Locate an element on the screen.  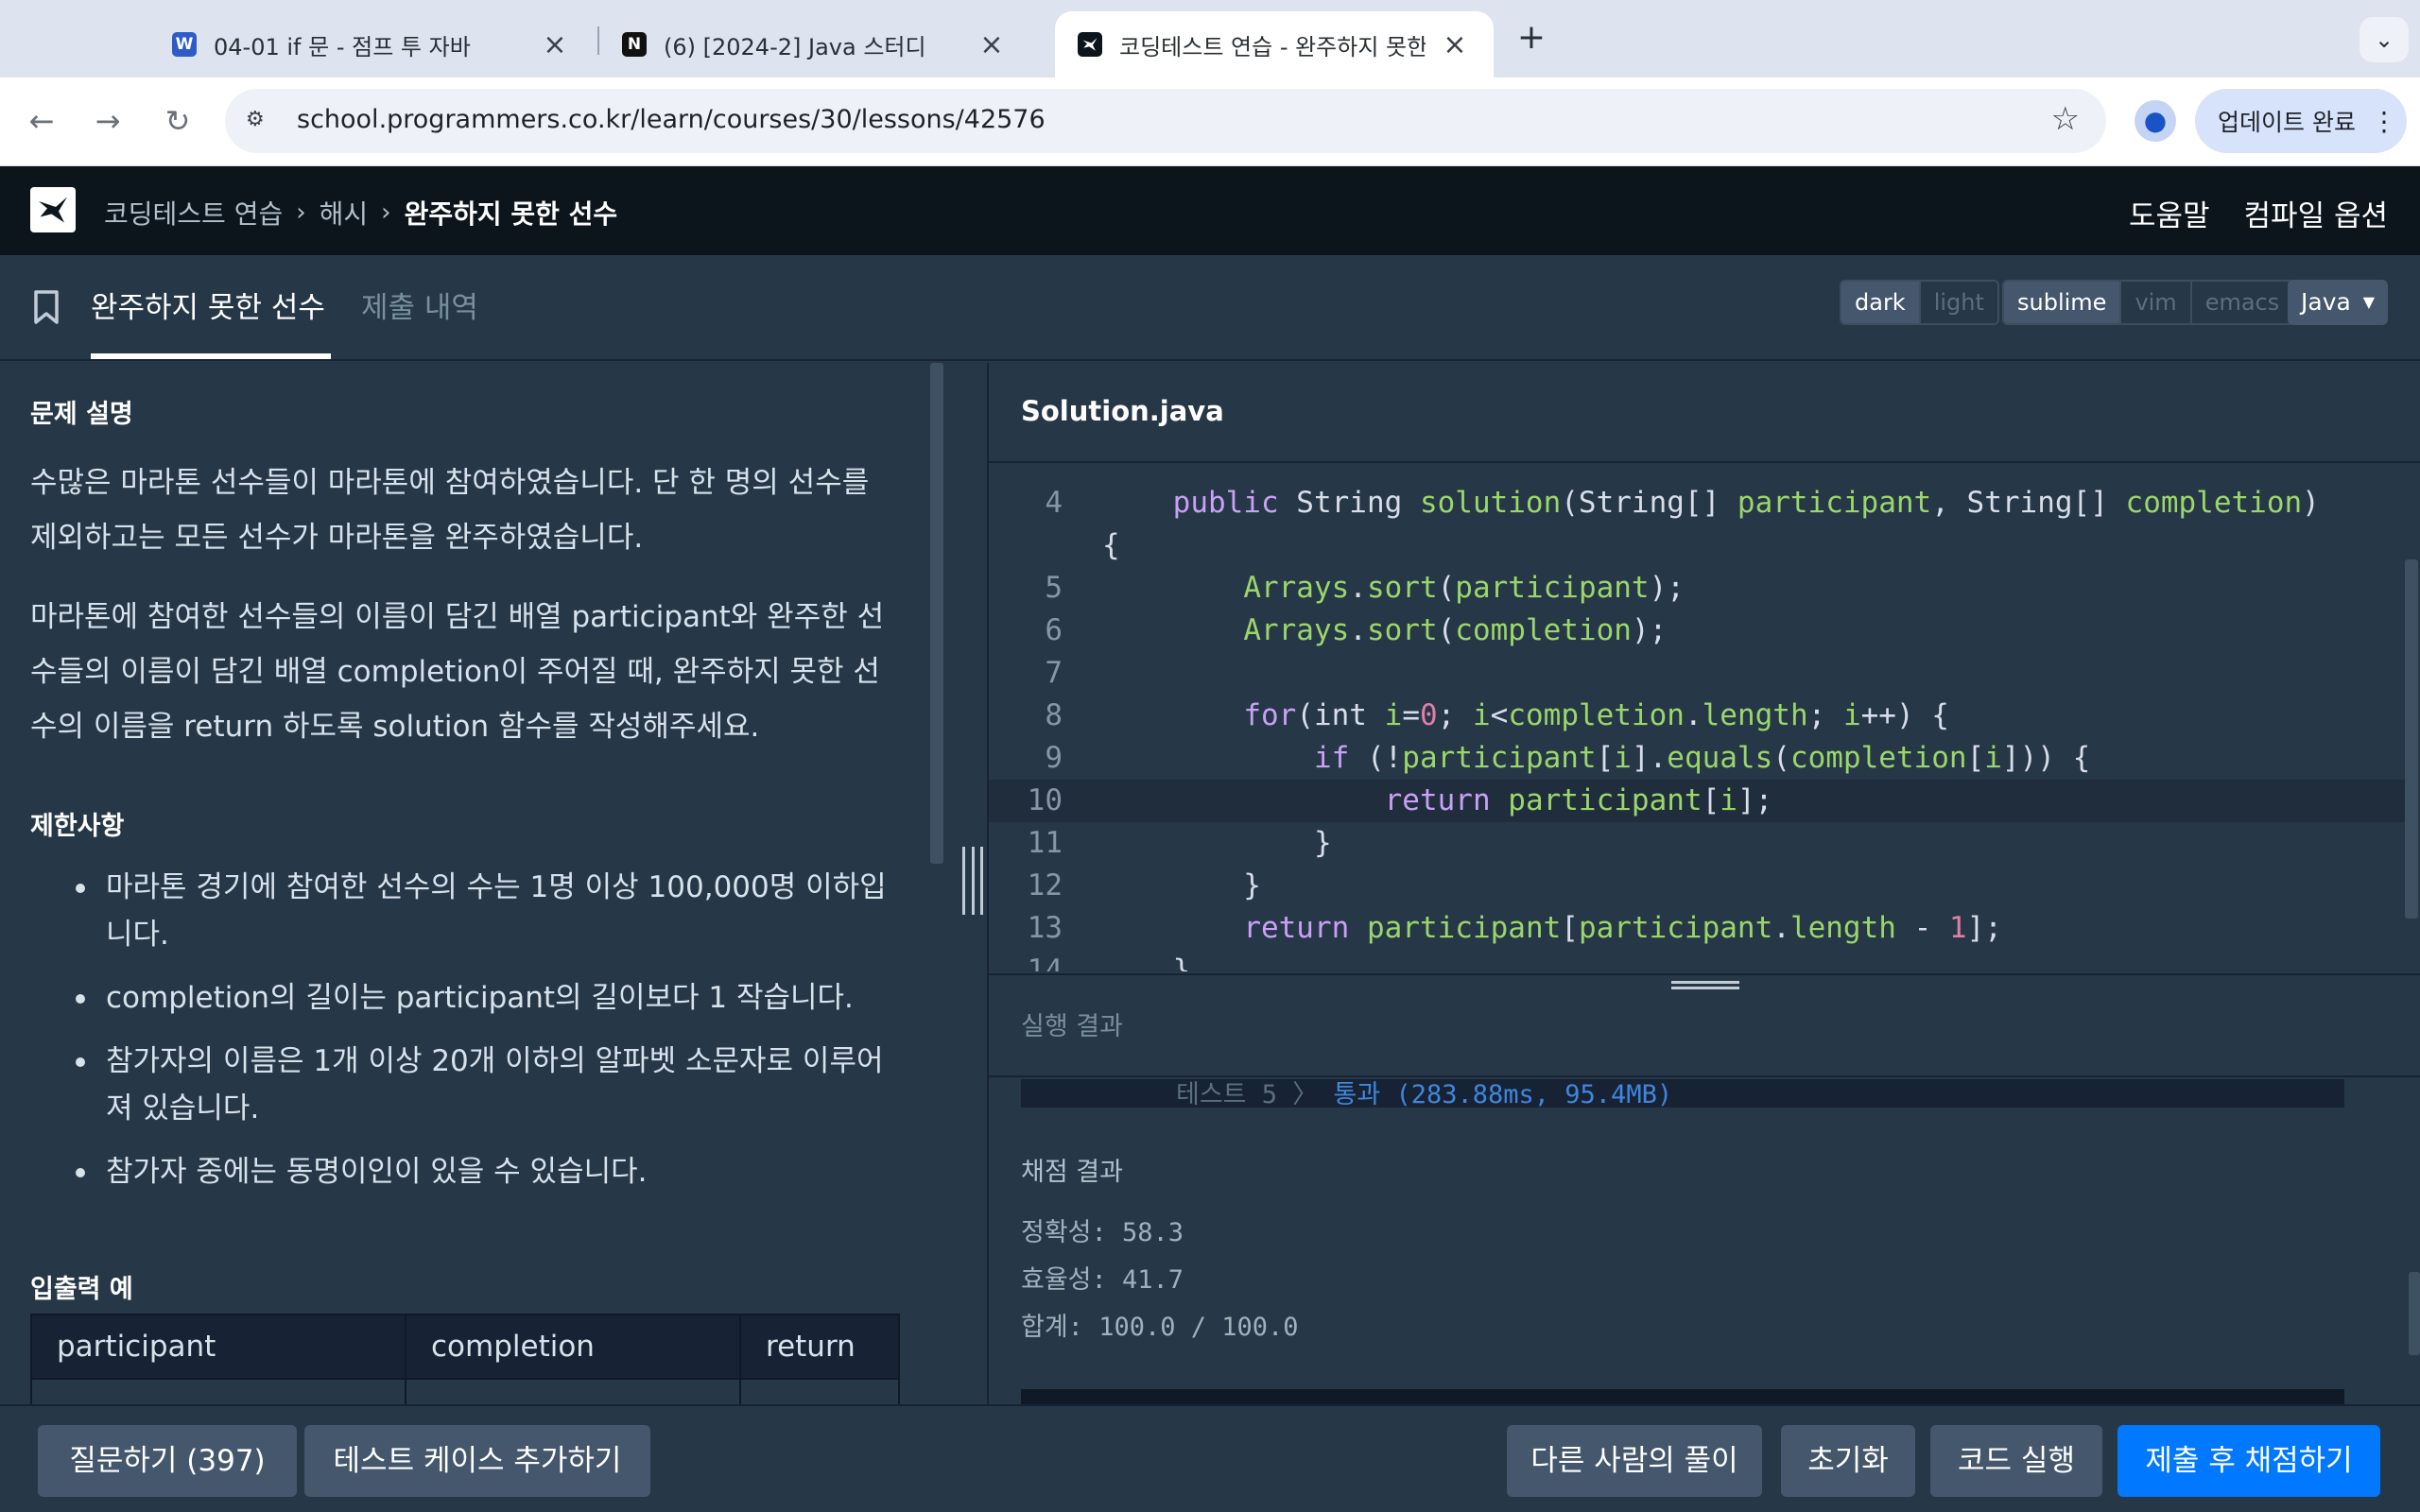
new-tab-plus-icon: + is located at coordinates (1531, 38).